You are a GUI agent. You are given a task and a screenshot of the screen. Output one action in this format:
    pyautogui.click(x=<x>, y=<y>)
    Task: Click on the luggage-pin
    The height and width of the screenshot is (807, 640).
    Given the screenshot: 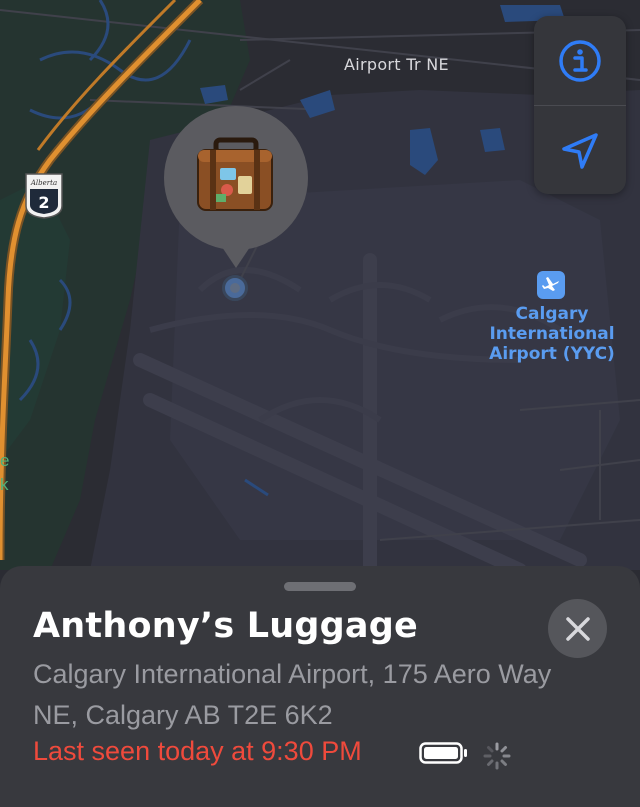 What is the action you would take?
    pyautogui.click(x=236, y=187)
    